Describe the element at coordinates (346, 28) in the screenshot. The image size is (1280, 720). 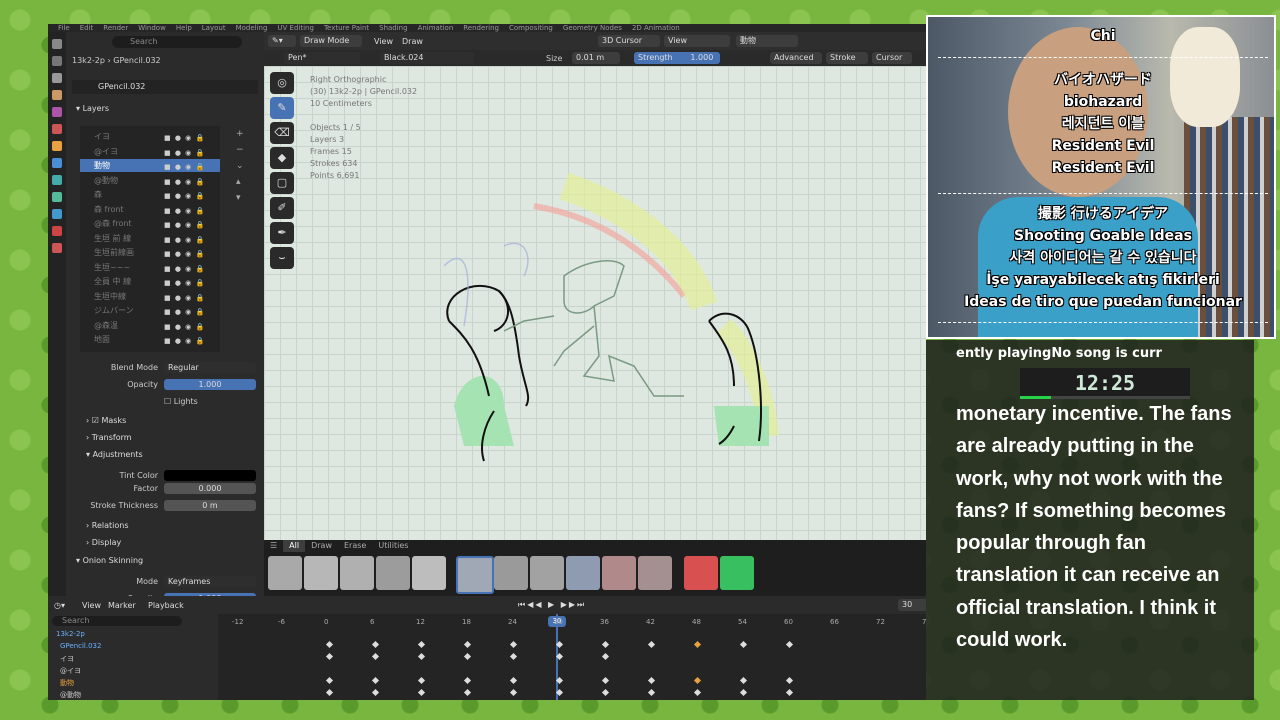
I see `menu-item: Texture Paint` at that location.